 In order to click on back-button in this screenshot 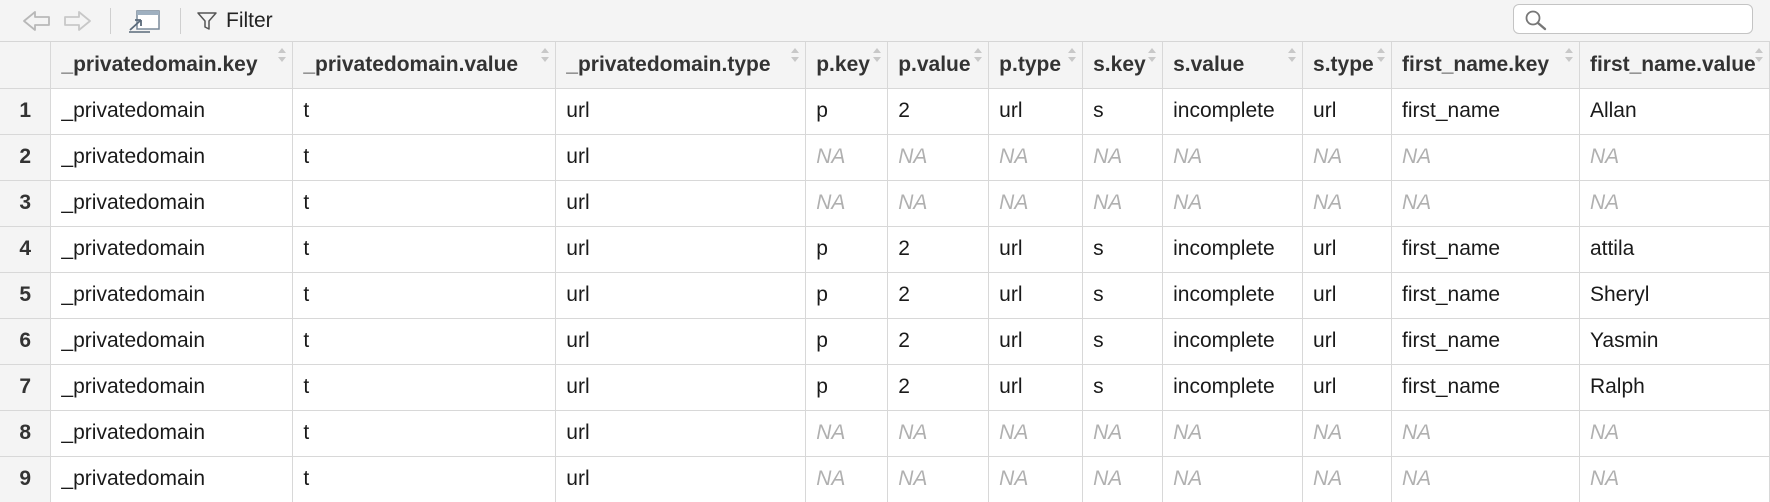, I will do `click(37, 21)`.